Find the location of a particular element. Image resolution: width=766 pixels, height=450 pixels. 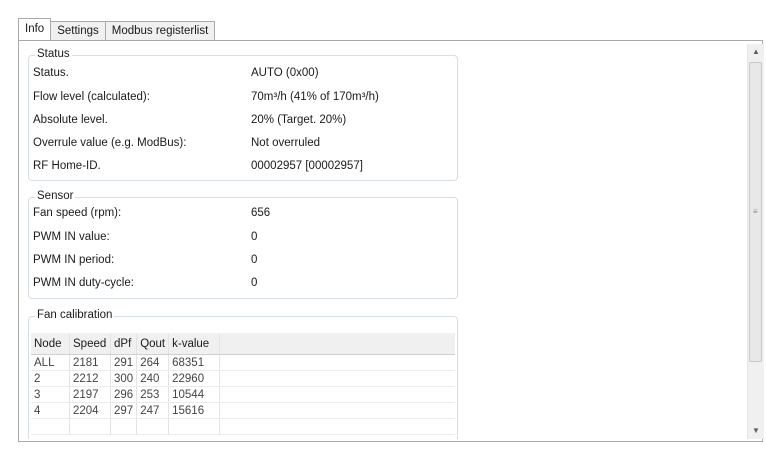

vertical-scrollbar: ▲ ≡ ▼ is located at coordinates (755, 241).